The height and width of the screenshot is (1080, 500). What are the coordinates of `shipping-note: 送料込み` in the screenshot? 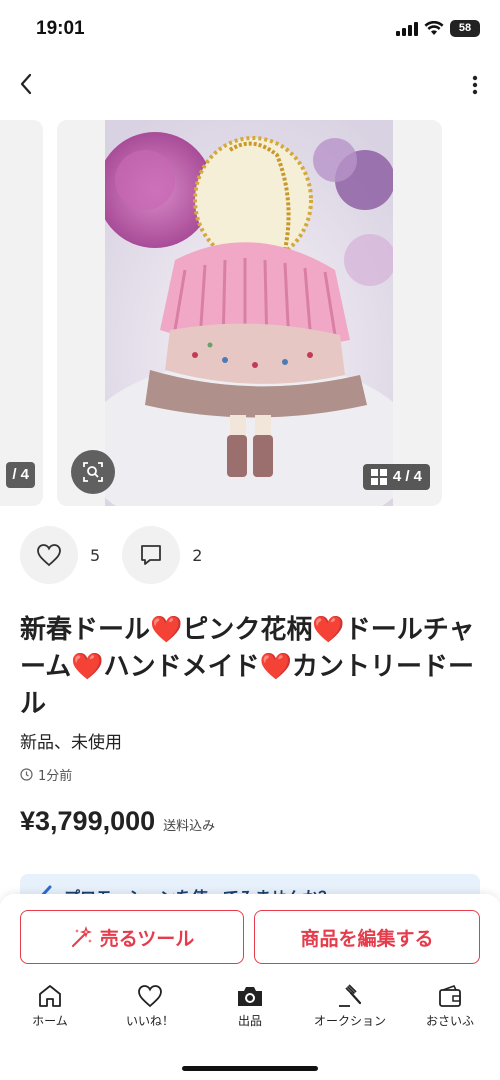 It's located at (189, 826).